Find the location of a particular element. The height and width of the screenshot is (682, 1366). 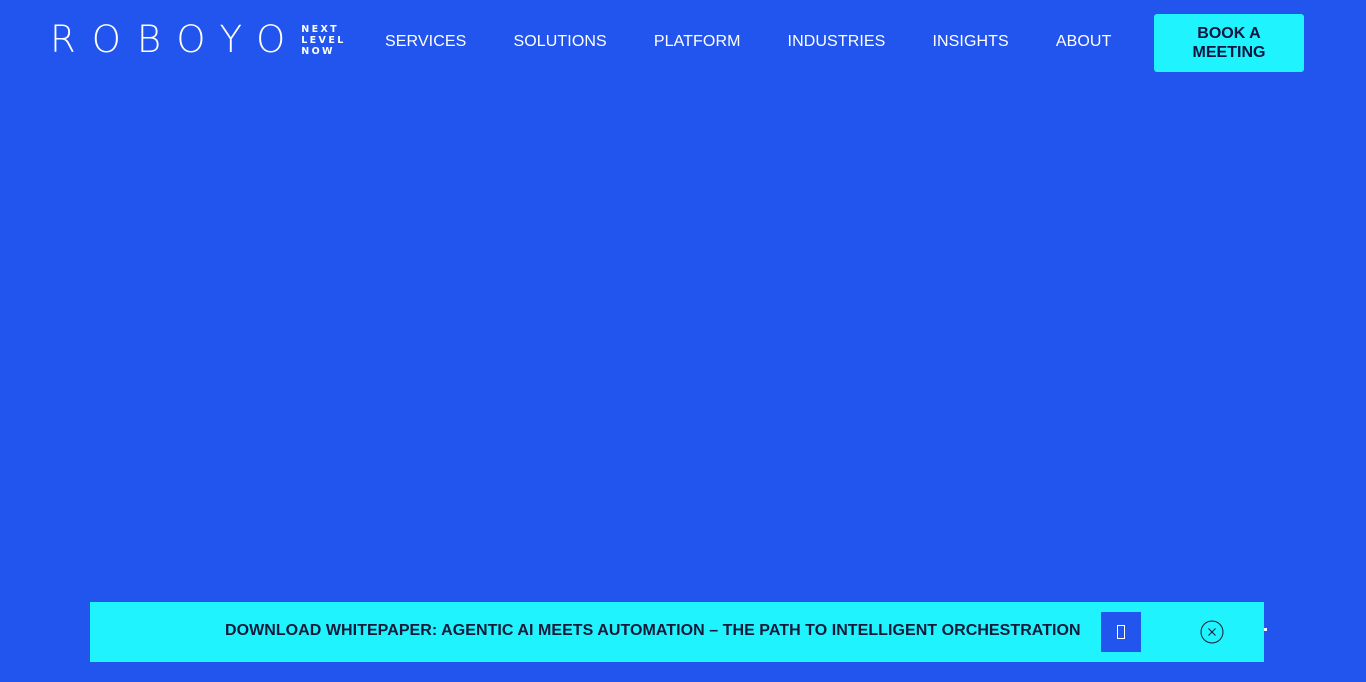

book-meeting-button: BOOK A MEETING is located at coordinates (1229, 43).